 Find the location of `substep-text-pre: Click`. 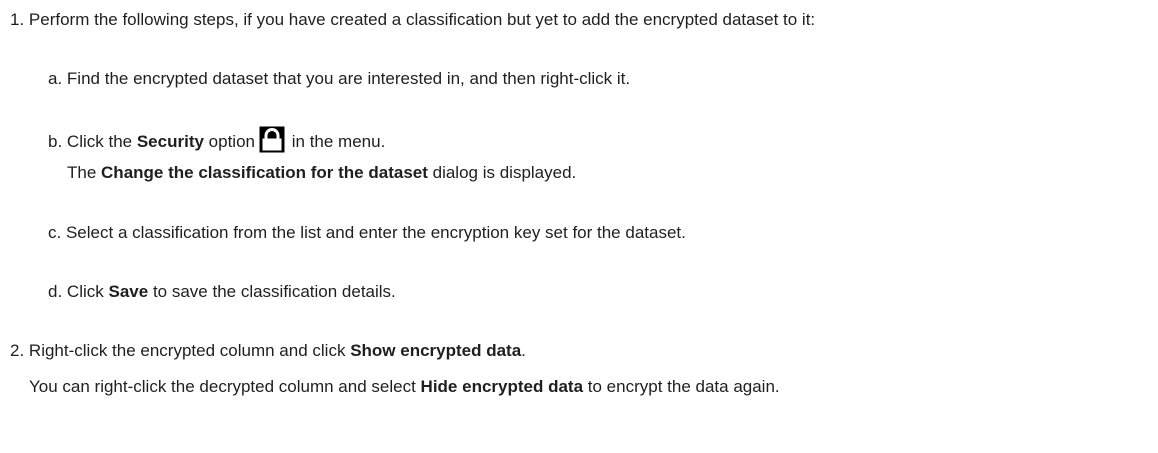

substep-text-pre: Click is located at coordinates (85, 291).